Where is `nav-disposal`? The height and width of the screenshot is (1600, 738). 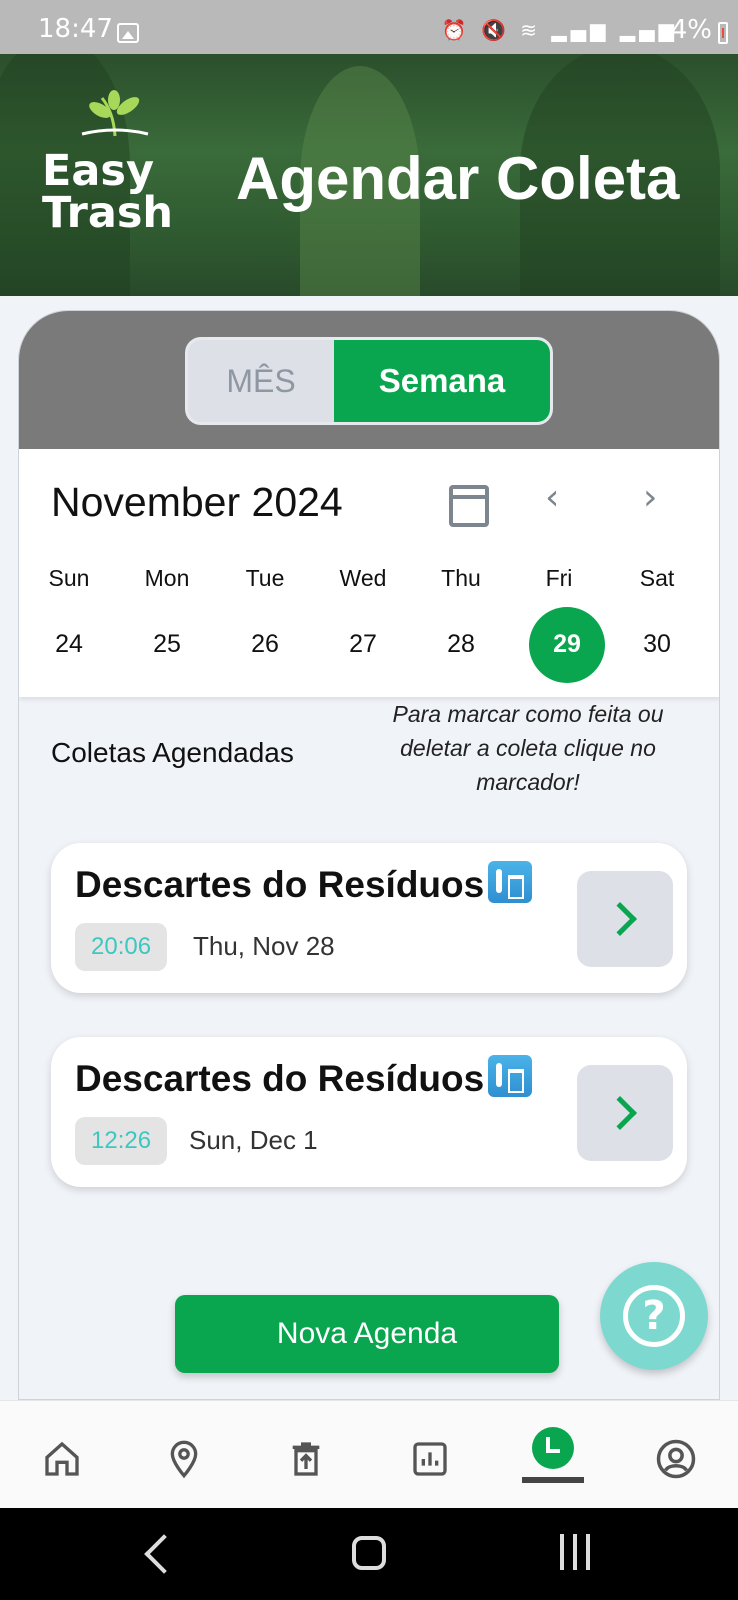
nav-disposal is located at coordinates (306, 1459).